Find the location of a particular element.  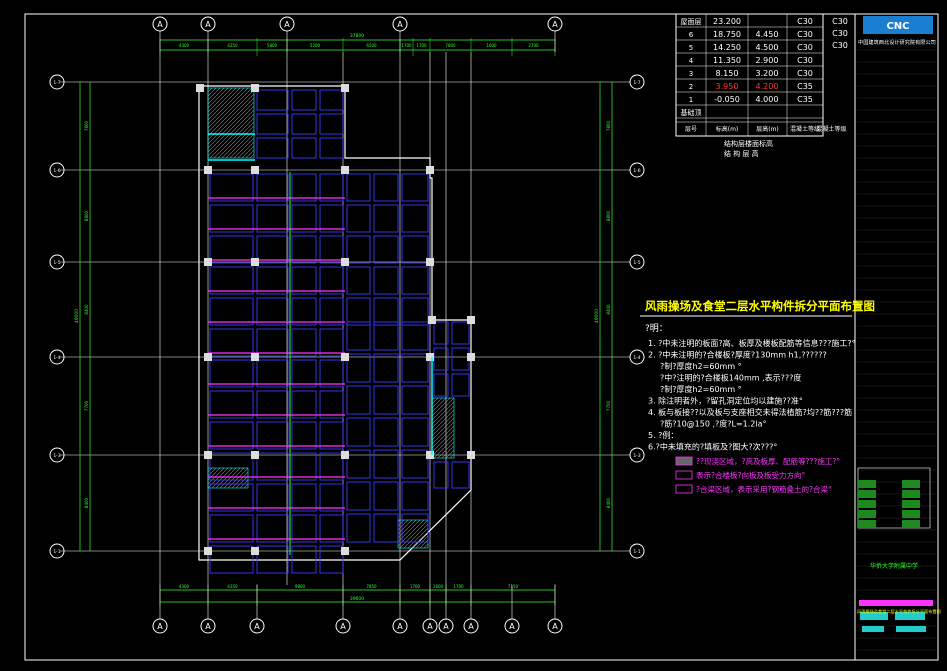

axis-label-row: 1-6 is located at coordinates (56, 171).